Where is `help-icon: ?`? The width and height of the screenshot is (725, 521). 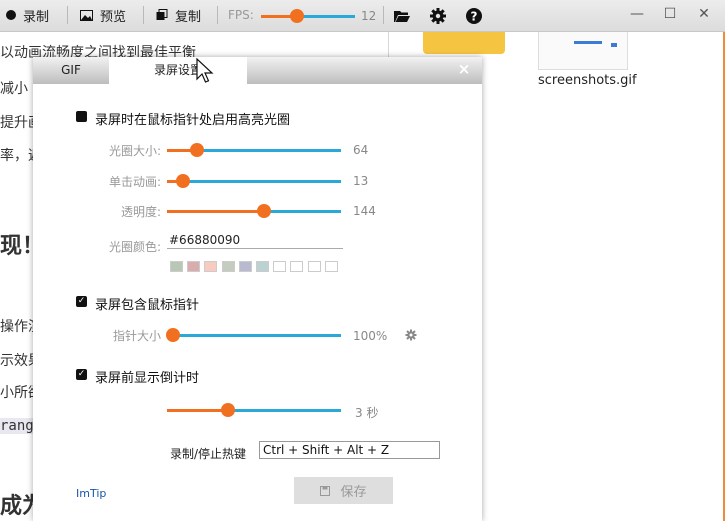
help-icon: ? is located at coordinates (474, 16).